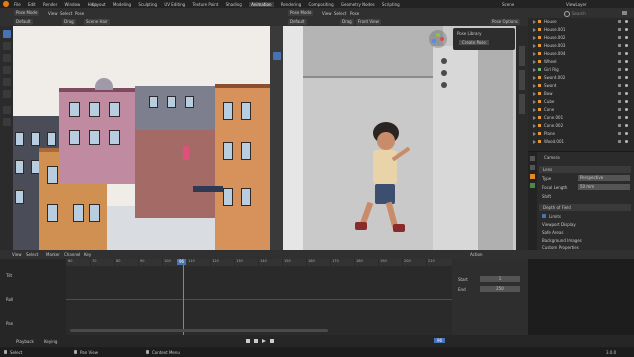 This screenshot has width=634, height=357. What do you see at coordinates (581, 134) in the screenshot?
I see `list-item: Plane` at bounding box center [581, 134].